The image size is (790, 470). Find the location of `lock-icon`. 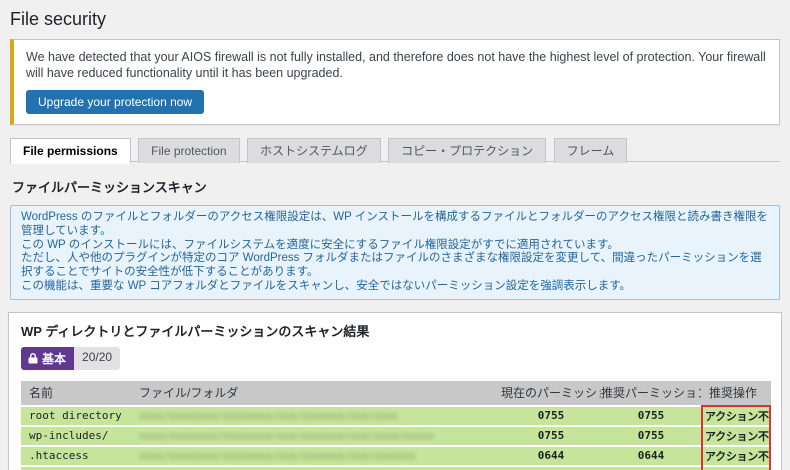

lock-icon is located at coordinates (33, 358).